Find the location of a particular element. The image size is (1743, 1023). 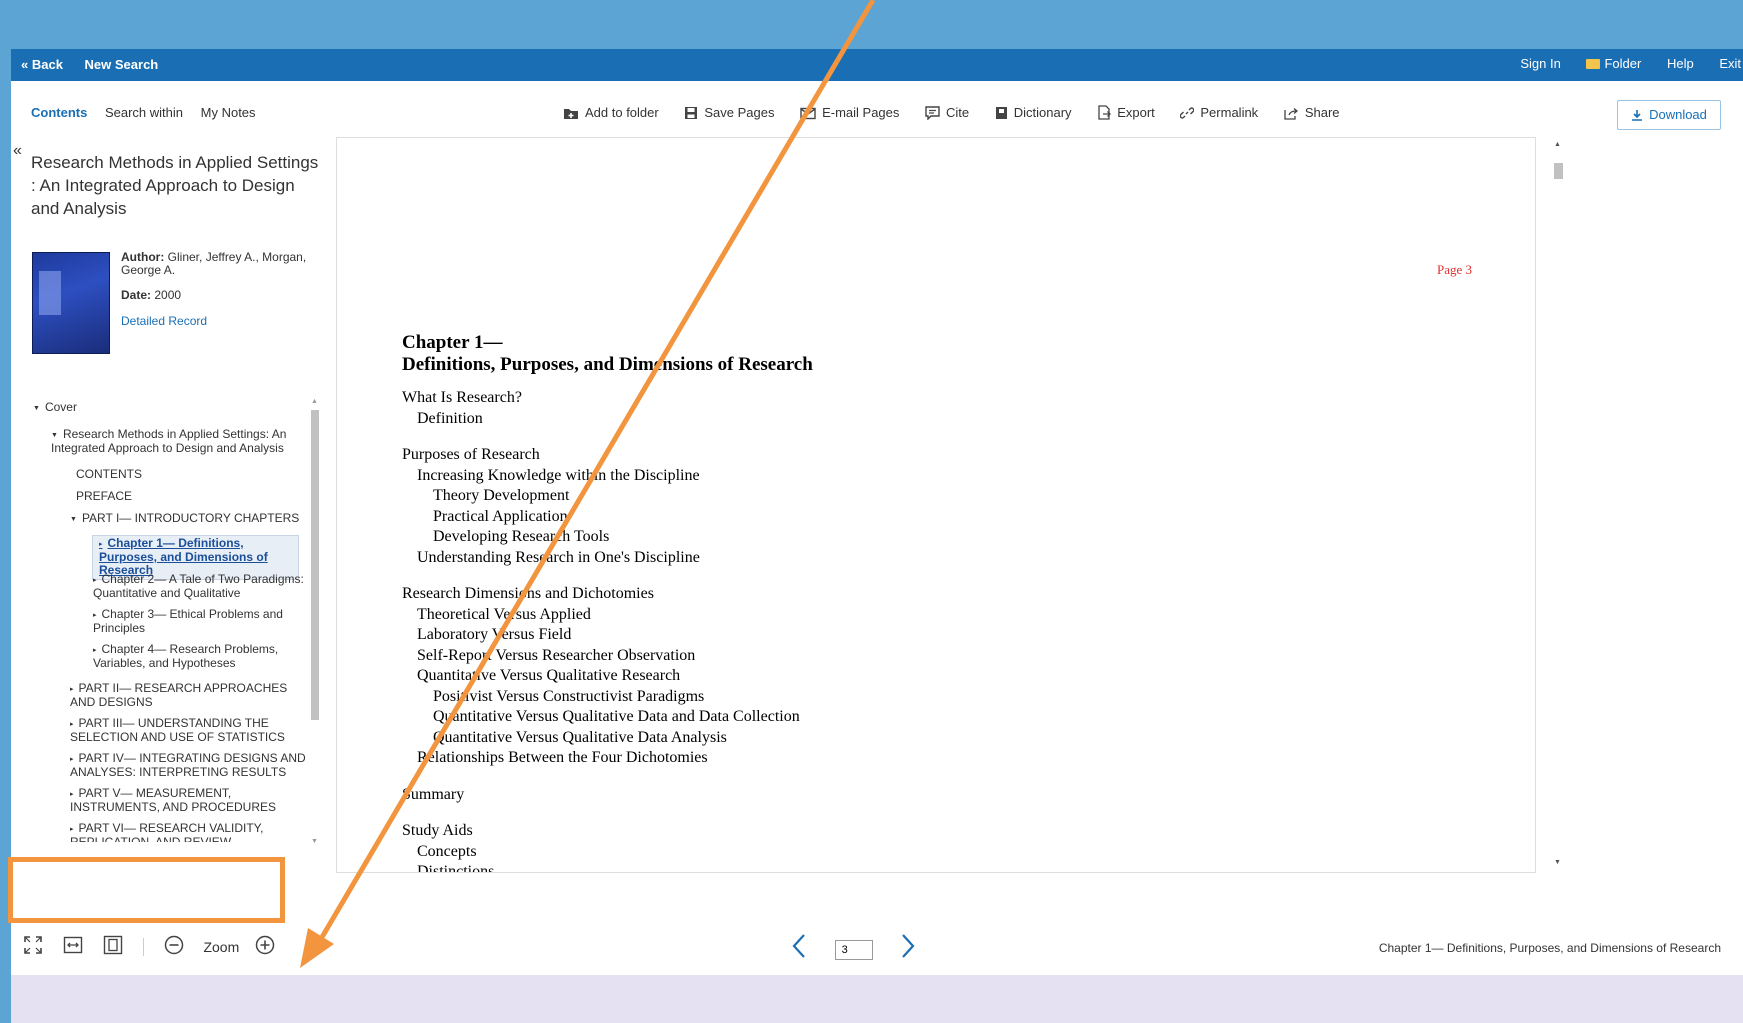

expanded-triangle-icon: ▼ is located at coordinates (36, 408).